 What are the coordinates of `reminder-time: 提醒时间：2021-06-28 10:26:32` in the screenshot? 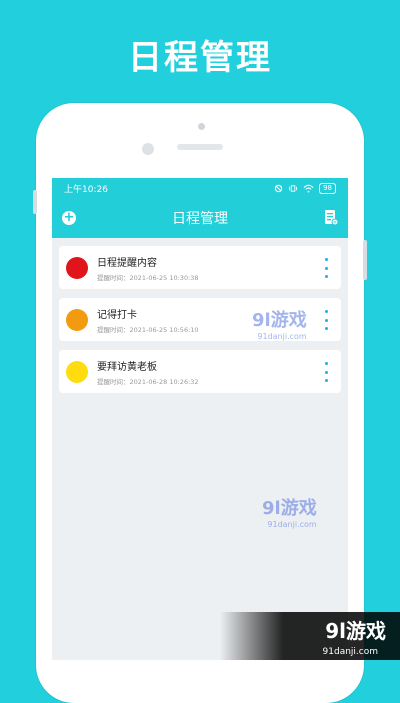 It's located at (148, 381).